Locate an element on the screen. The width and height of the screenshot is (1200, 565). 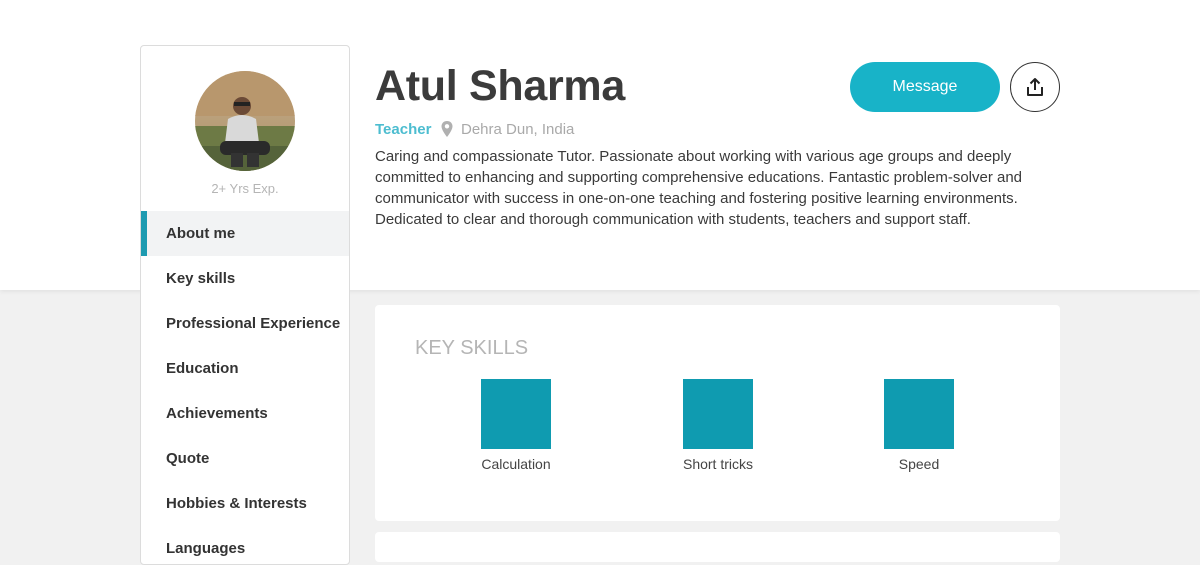
skill-calculation: Calculation is located at coordinates (516, 425).